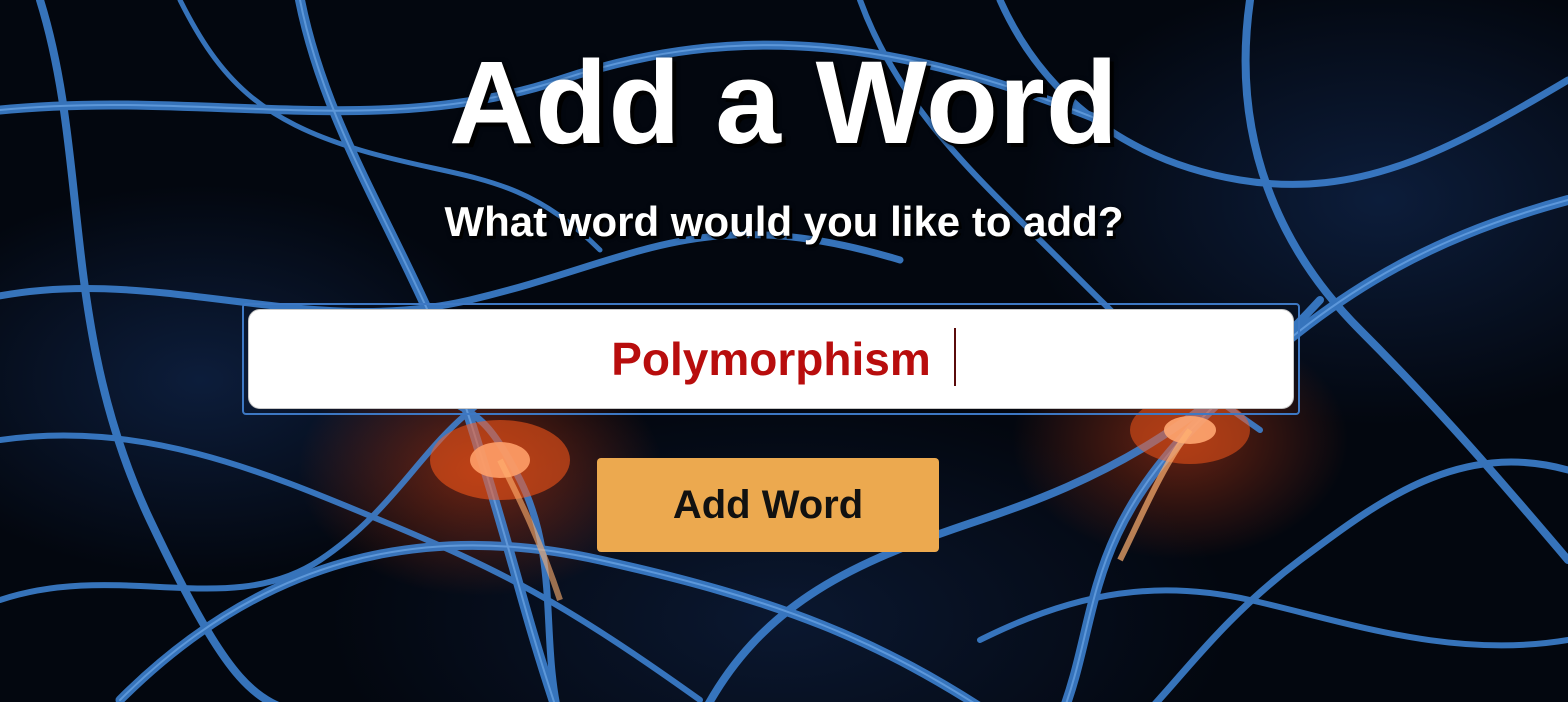  What do you see at coordinates (784, 103) in the screenshot?
I see `page-title: Add a Word` at bounding box center [784, 103].